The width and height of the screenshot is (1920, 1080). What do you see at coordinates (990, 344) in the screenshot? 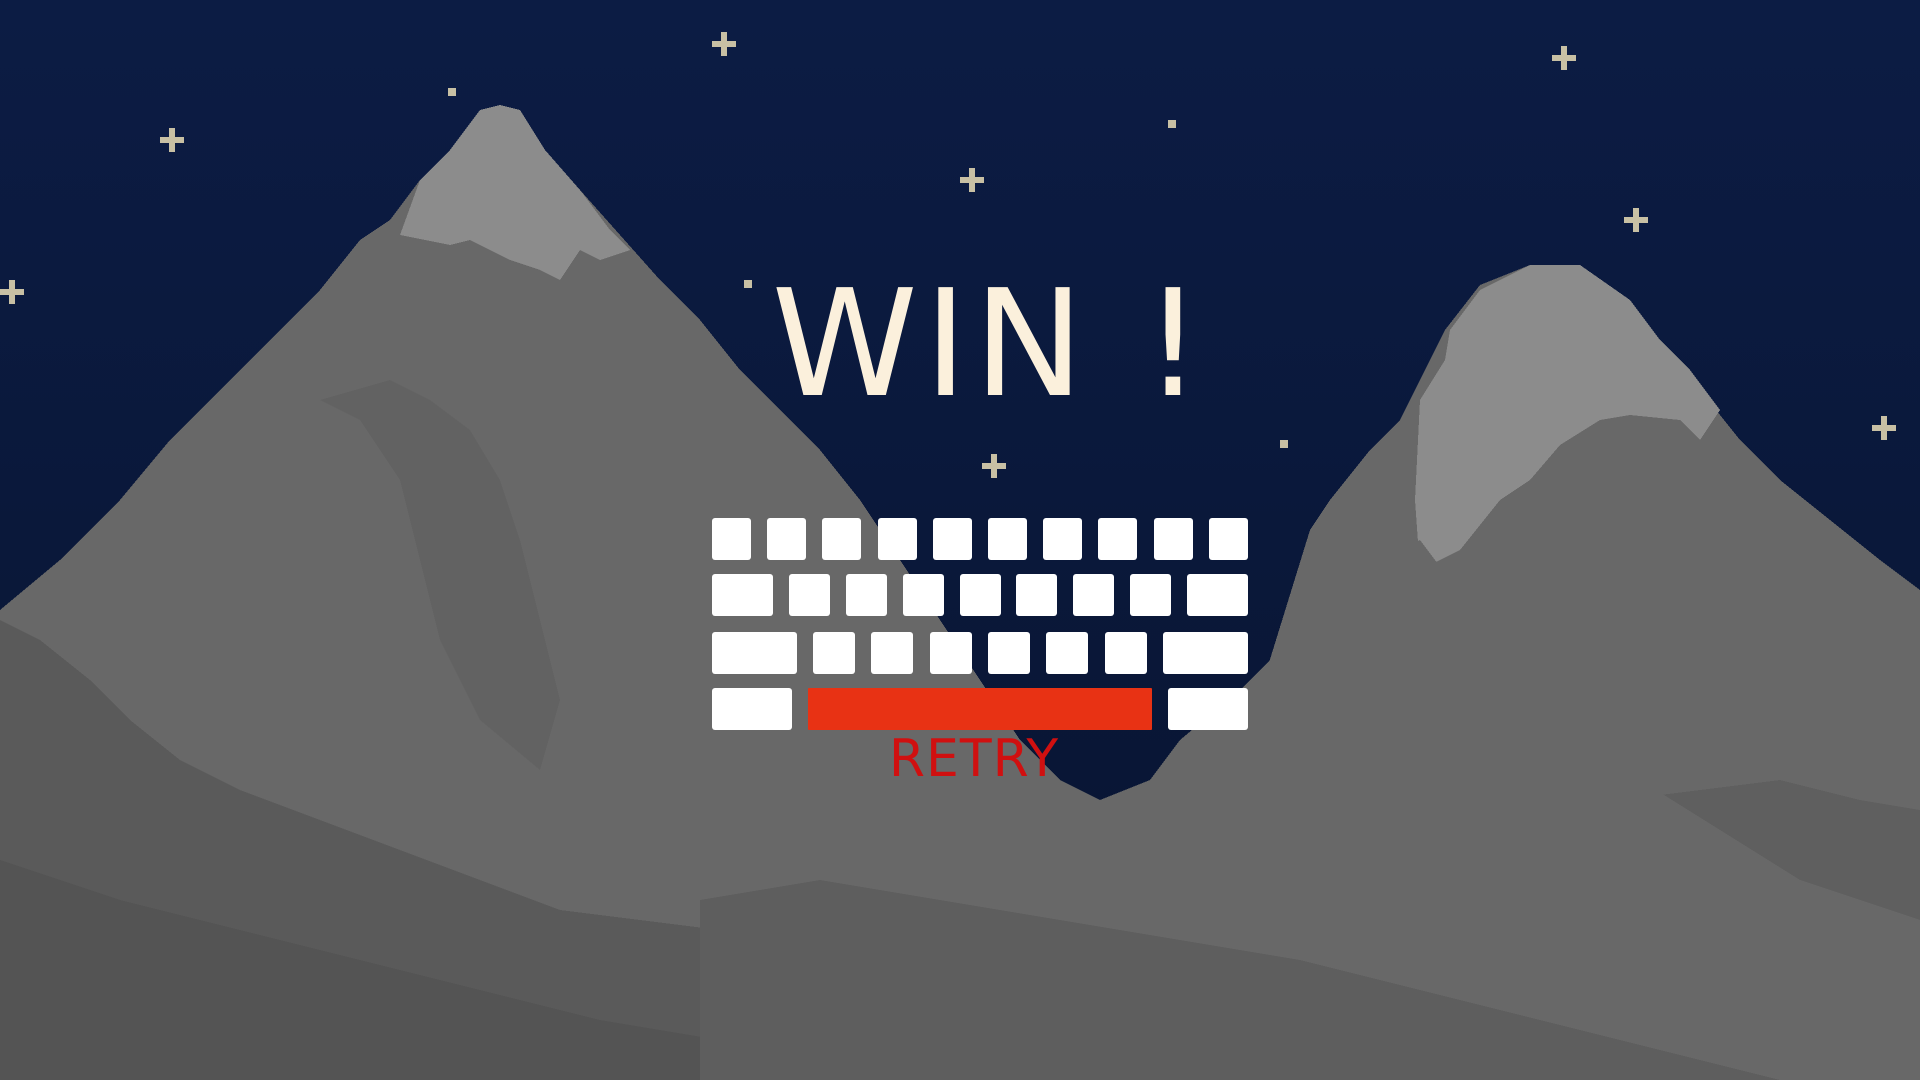
I see `win-title: WIN !` at bounding box center [990, 344].